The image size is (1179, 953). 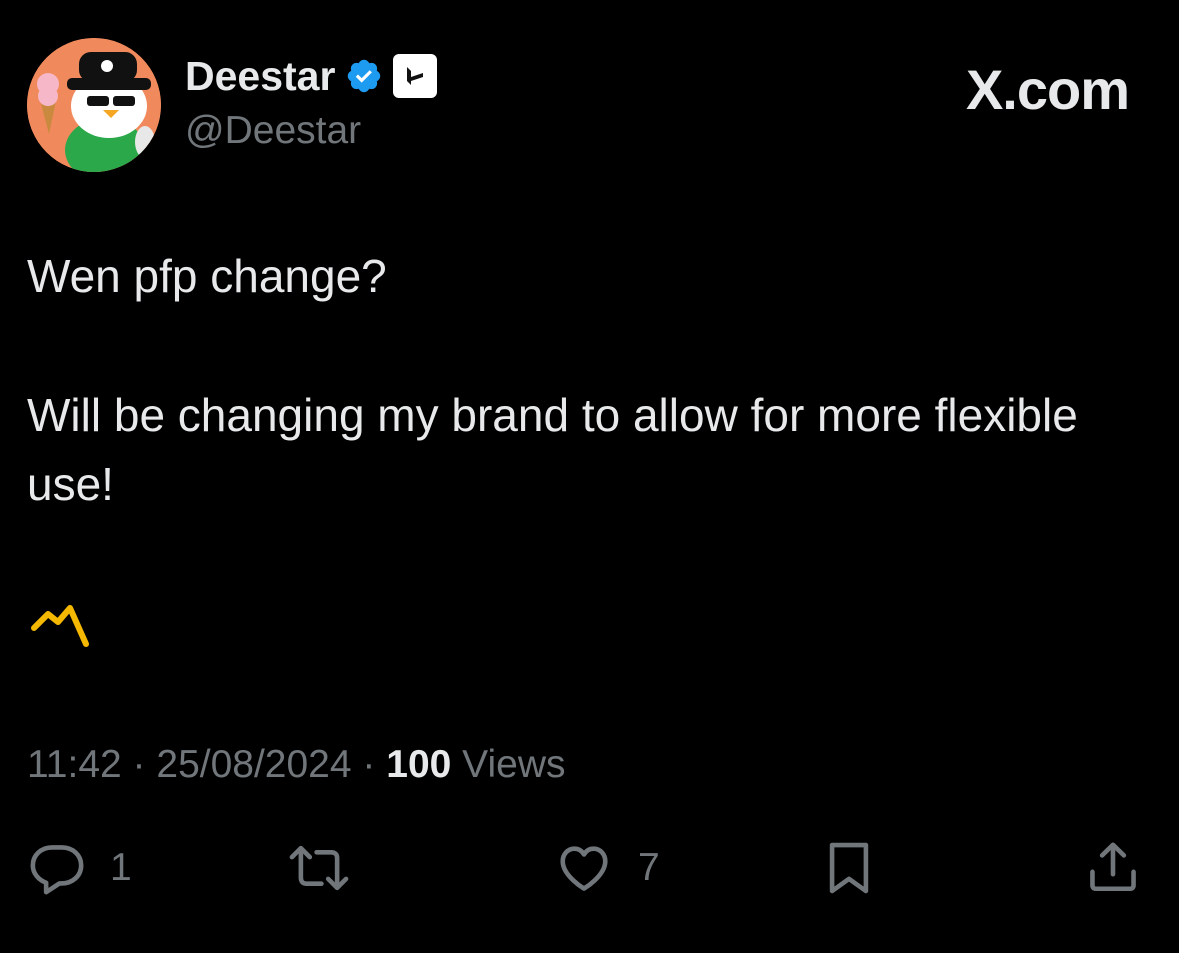 I want to click on reply-button: 1, so click(x=80, y=868).